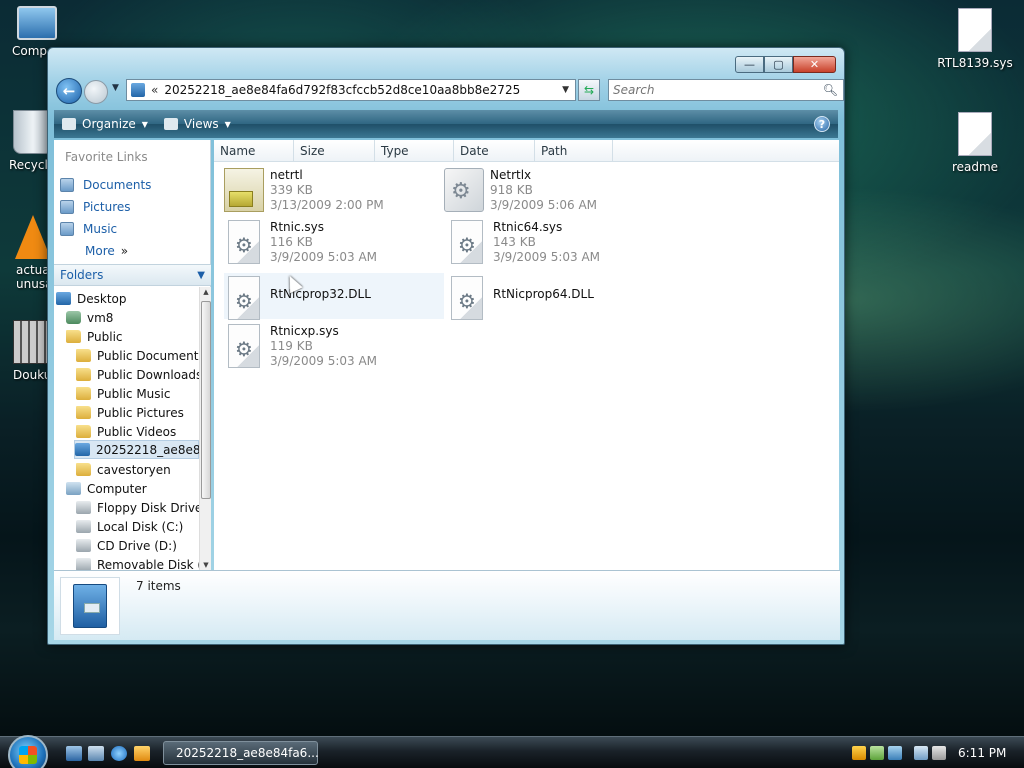 The image size is (1024, 768). I want to click on tree-item-public-documents: Public Documents, so click(137, 355).